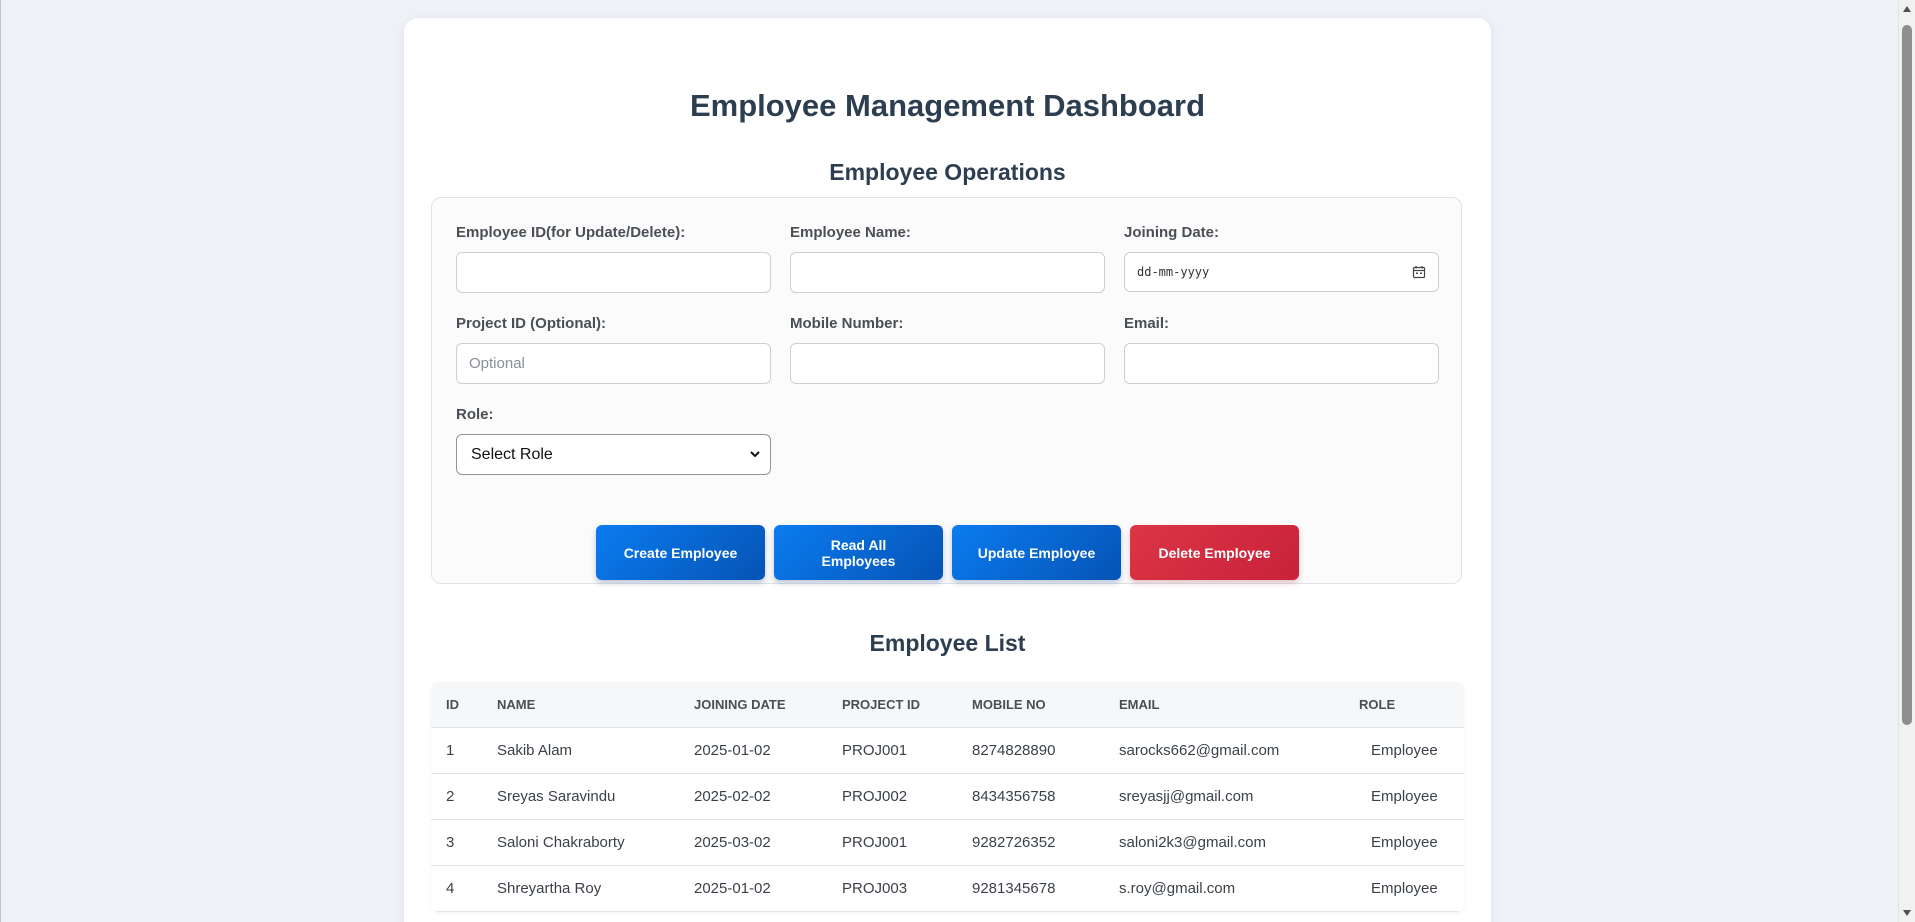 The image size is (1915, 922). What do you see at coordinates (753, 705) in the screenshot?
I see `column-header-joining-date: JOINING DATE` at bounding box center [753, 705].